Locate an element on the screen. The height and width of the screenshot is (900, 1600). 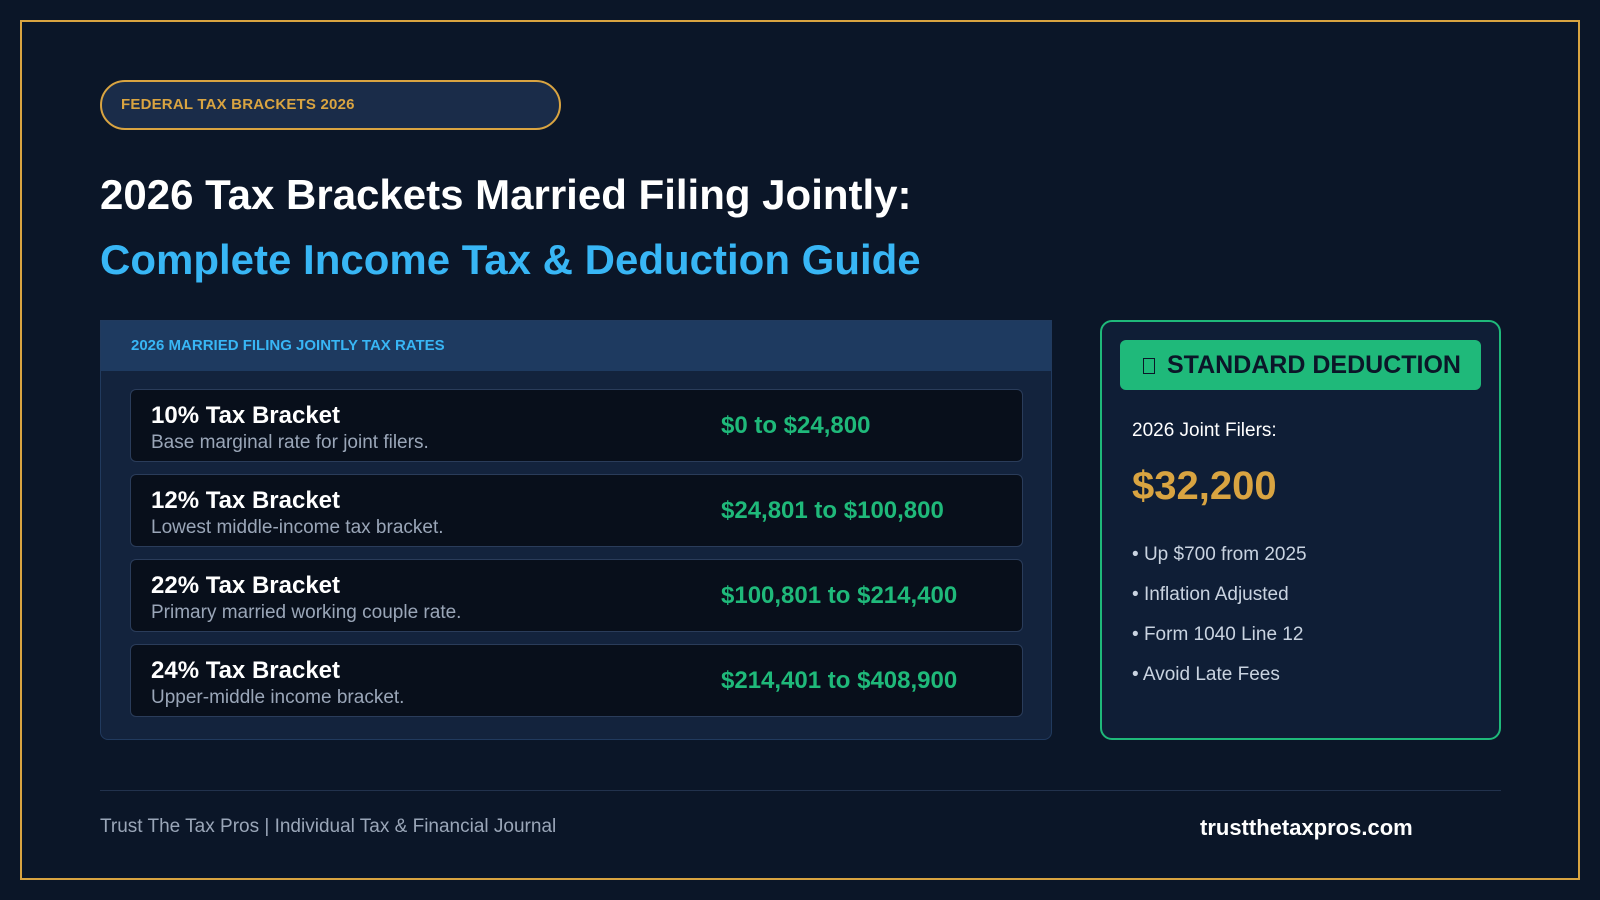
deduction-amount: $32,200 is located at coordinates (1204, 486).